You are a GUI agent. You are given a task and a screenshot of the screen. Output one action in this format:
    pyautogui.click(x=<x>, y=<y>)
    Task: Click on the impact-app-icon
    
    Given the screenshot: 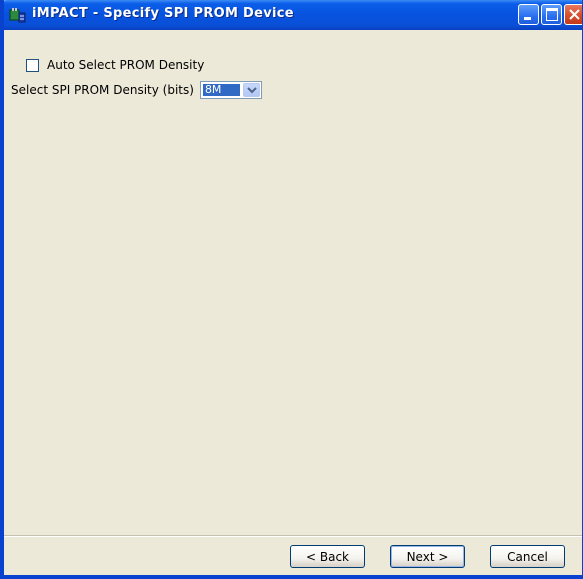 What is the action you would take?
    pyautogui.click(x=17, y=15)
    